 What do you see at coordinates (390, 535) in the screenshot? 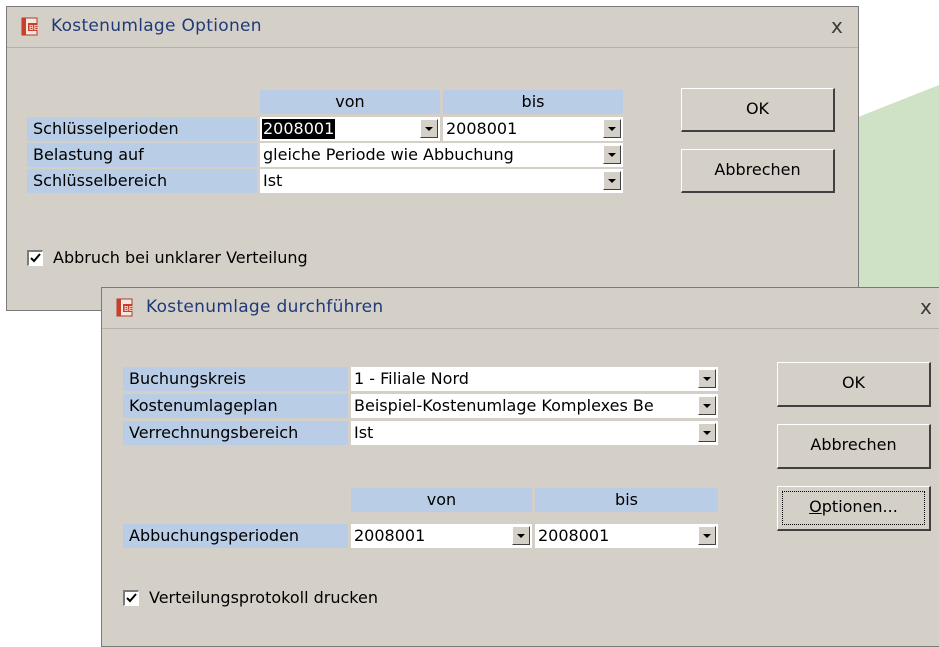
I see `debit-period-from-value: 2008001` at bounding box center [390, 535].